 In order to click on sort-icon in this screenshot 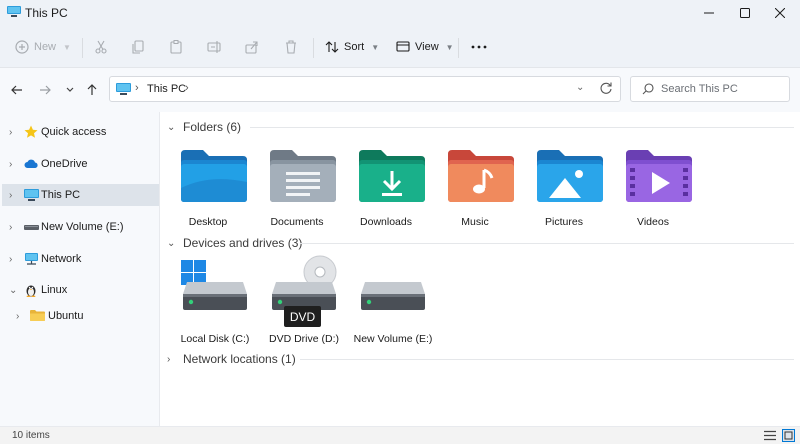, I will do `click(332, 47)`.